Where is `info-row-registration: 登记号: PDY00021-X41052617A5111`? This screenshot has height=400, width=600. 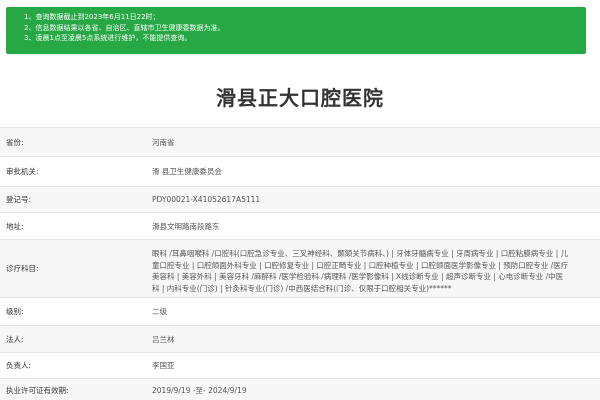
info-row-registration: 登记号: PDY00021-X41052617A5111 is located at coordinates (300, 200).